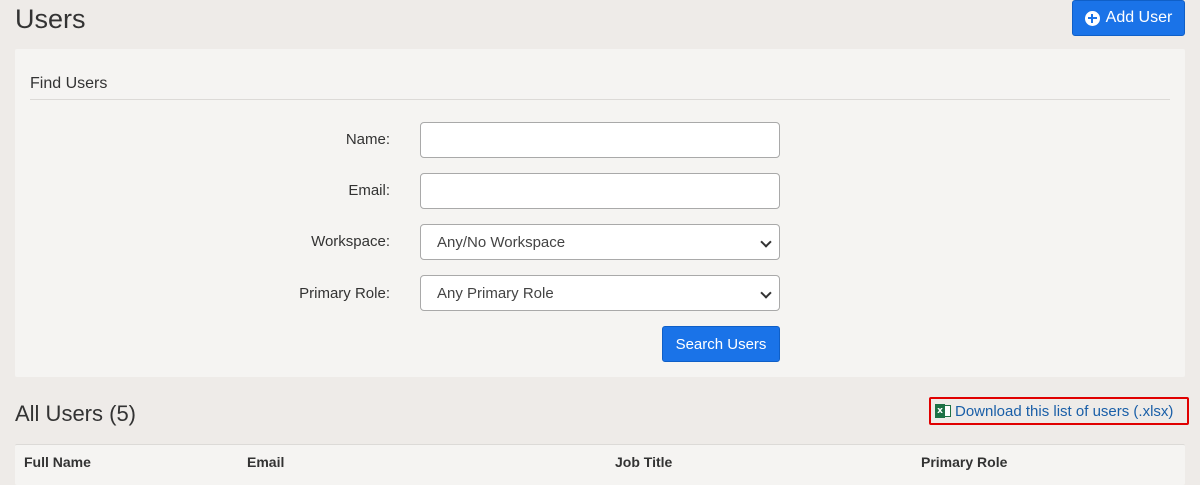 This screenshot has width=1200, height=485. Describe the element at coordinates (344, 293) in the screenshot. I see `primary-role-label: Primary Role:` at that location.